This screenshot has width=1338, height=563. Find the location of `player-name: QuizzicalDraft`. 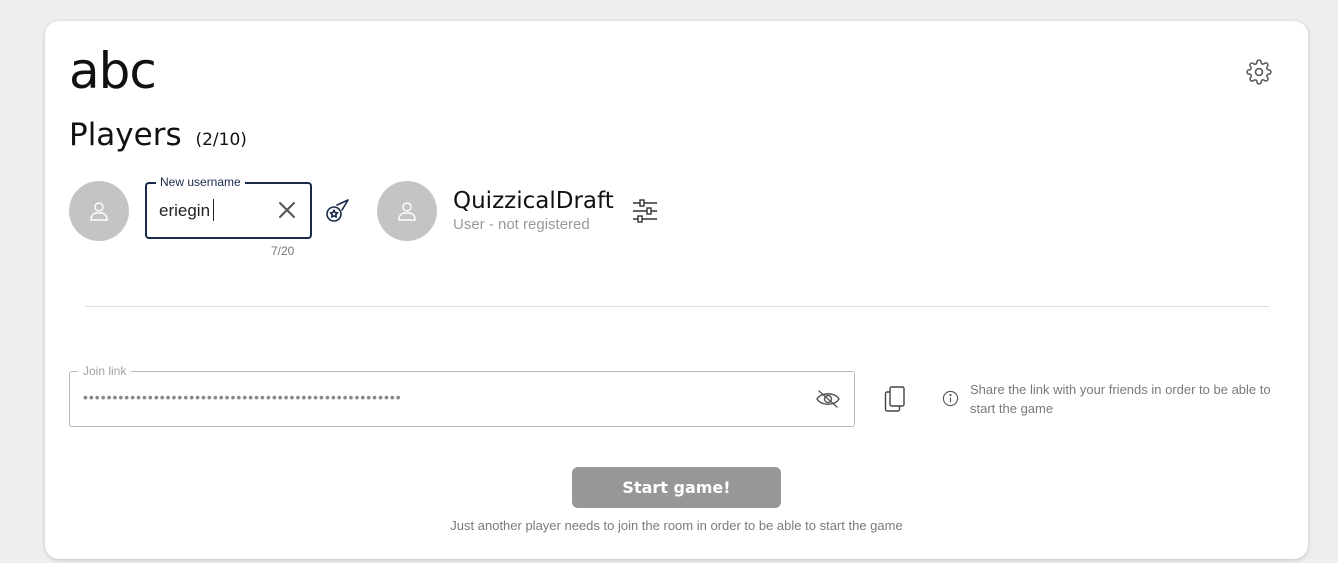

player-name: QuizzicalDraft is located at coordinates (533, 201).